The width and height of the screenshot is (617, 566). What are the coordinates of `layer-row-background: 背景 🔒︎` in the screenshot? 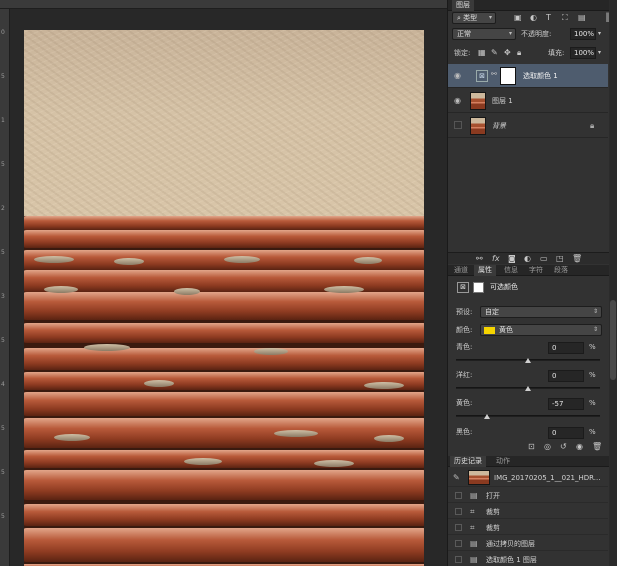 It's located at (528, 126).